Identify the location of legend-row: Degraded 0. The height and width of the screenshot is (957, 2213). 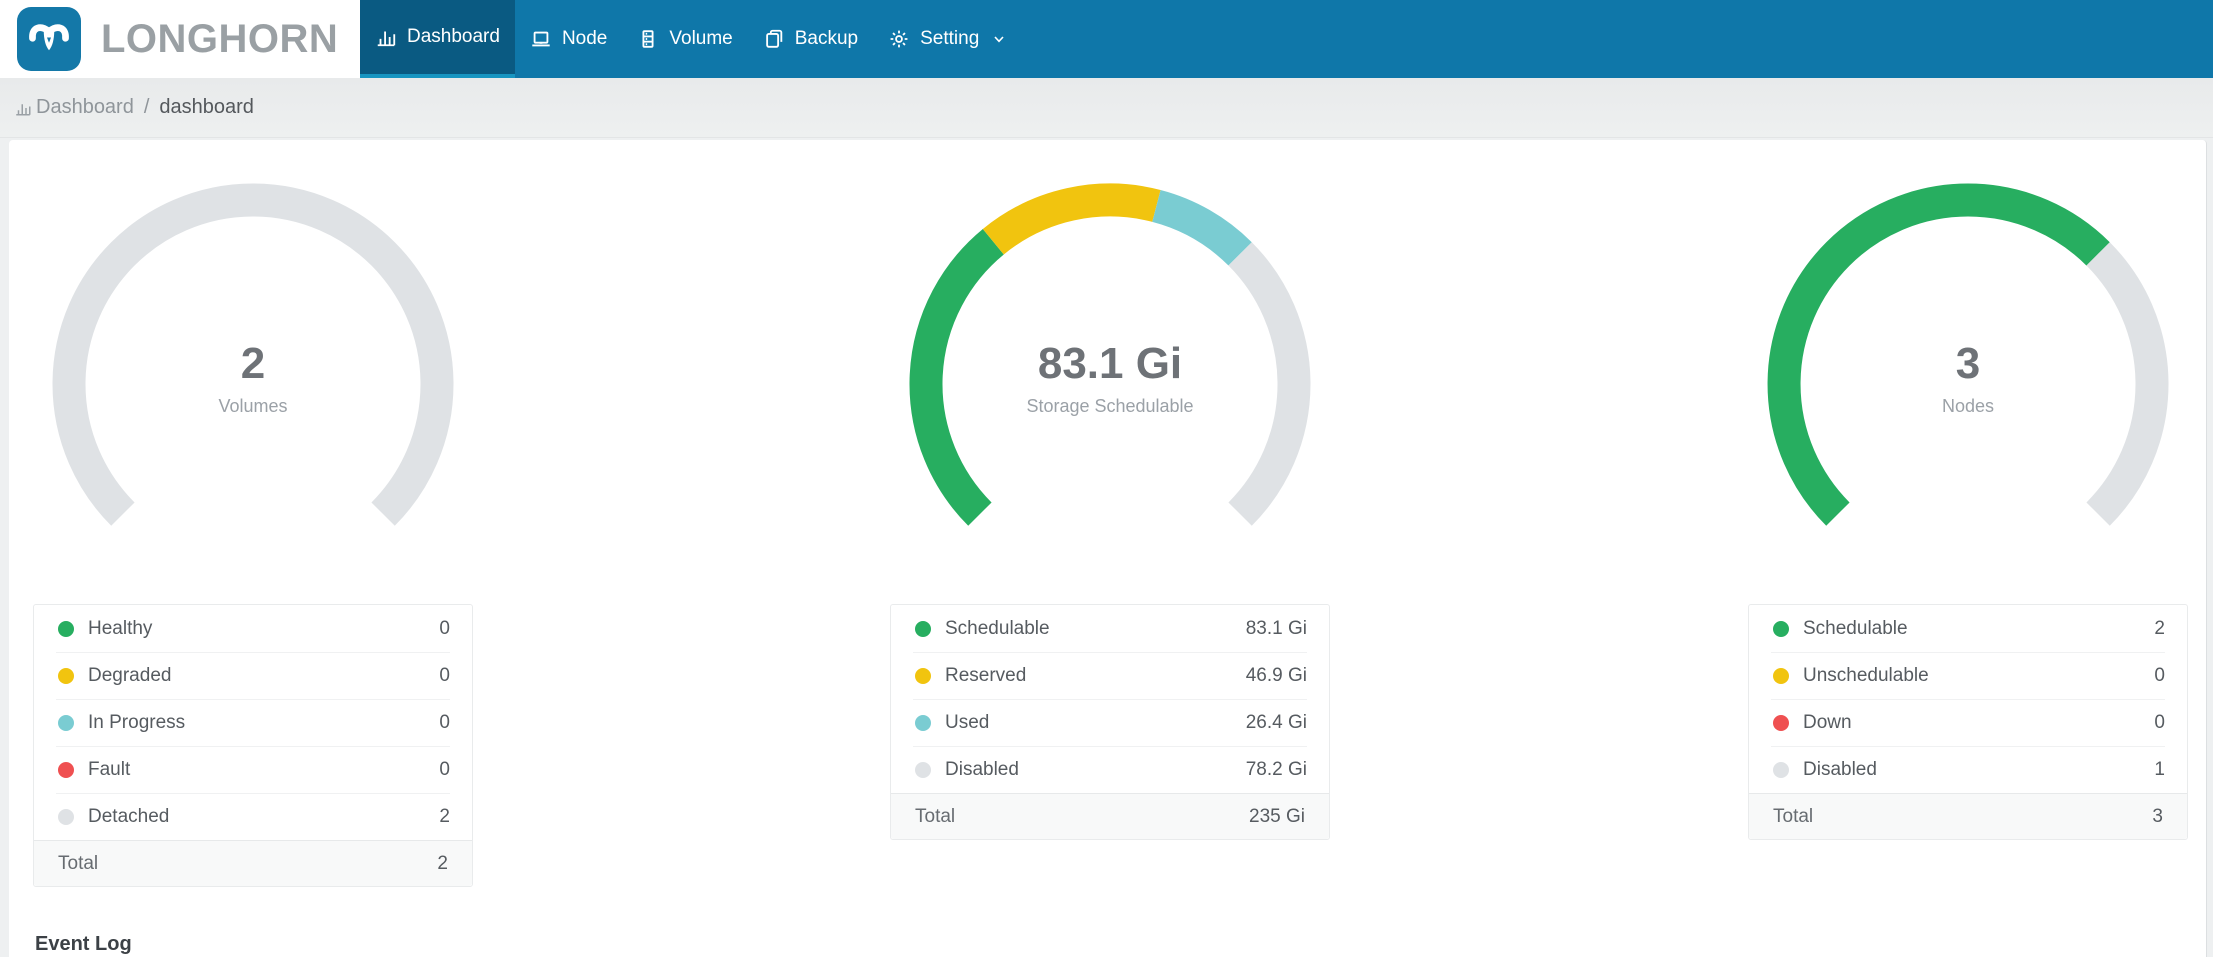
(253, 675).